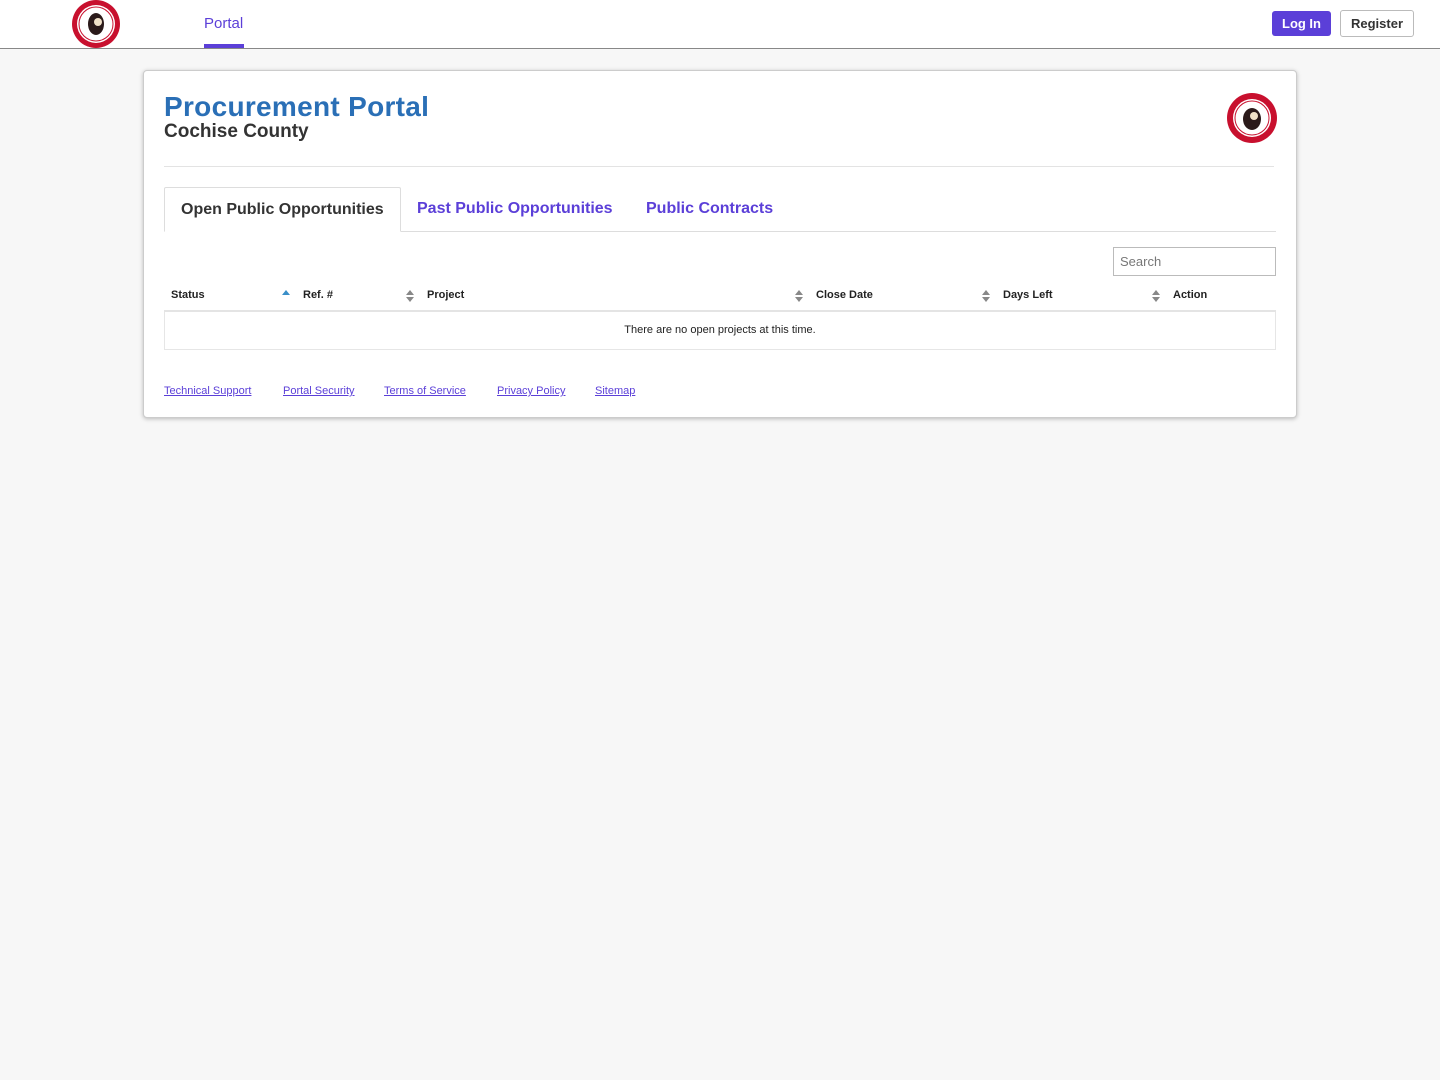  Describe the element at coordinates (236, 131) in the screenshot. I see `page-subtitle: Cochise County` at that location.